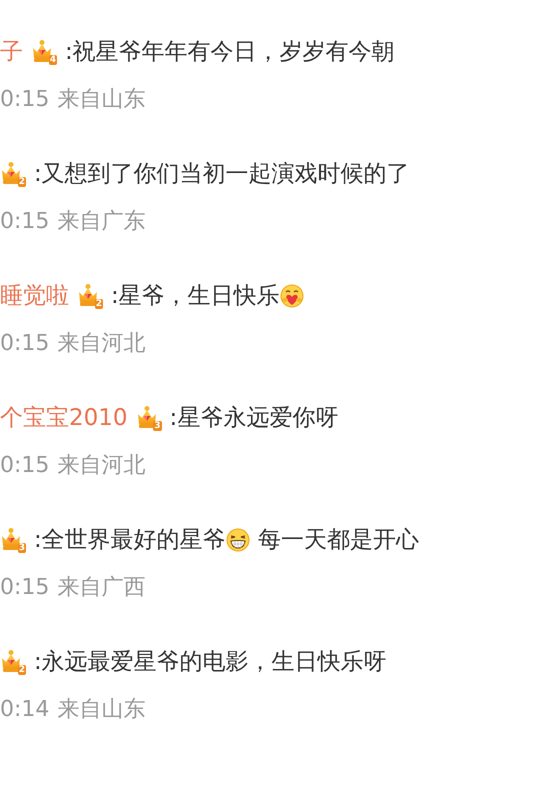  I want to click on comment-text: 每一天都是开心, so click(338, 540).